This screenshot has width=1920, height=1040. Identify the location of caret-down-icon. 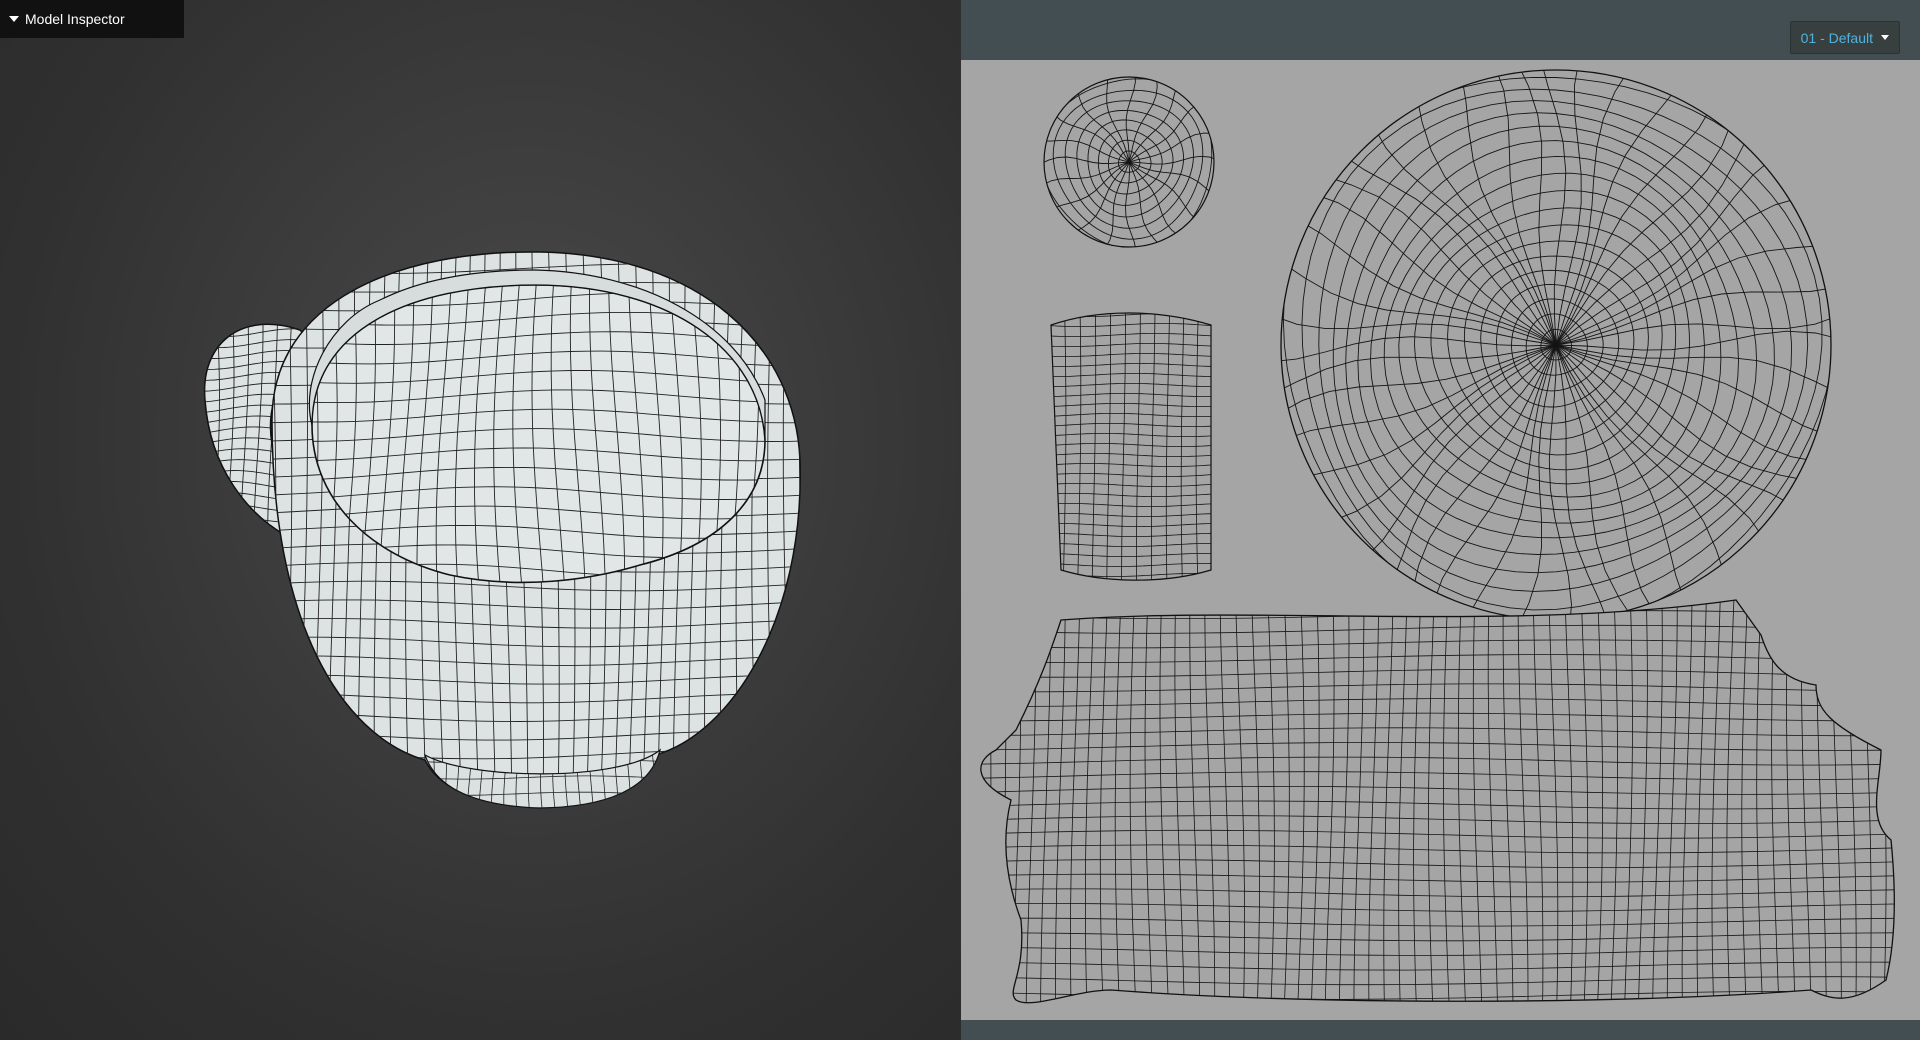
(14, 19).